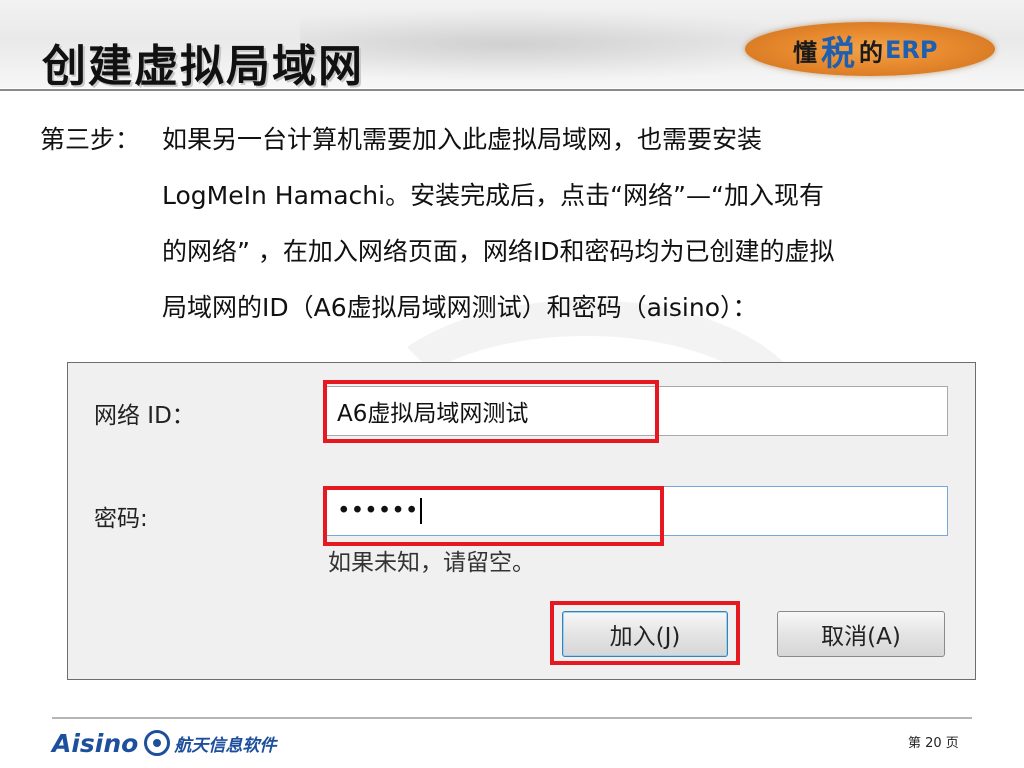  I want to click on page-title: 创建虚拟局域网, so click(203, 66).